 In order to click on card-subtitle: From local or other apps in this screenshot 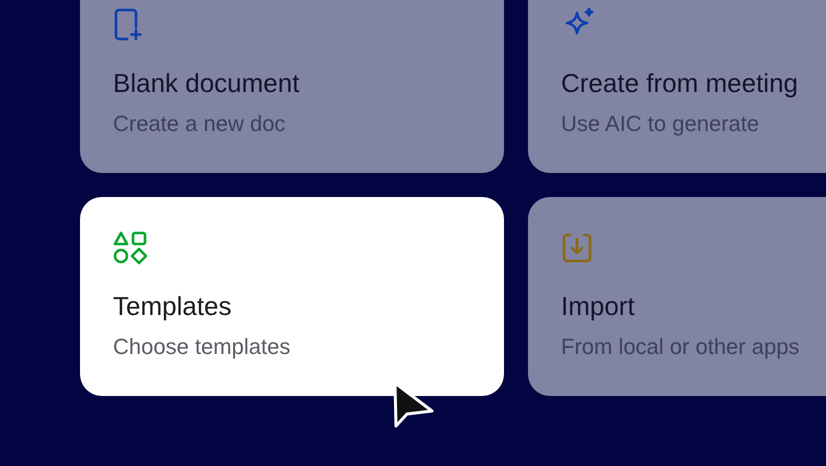, I will do `click(680, 347)`.